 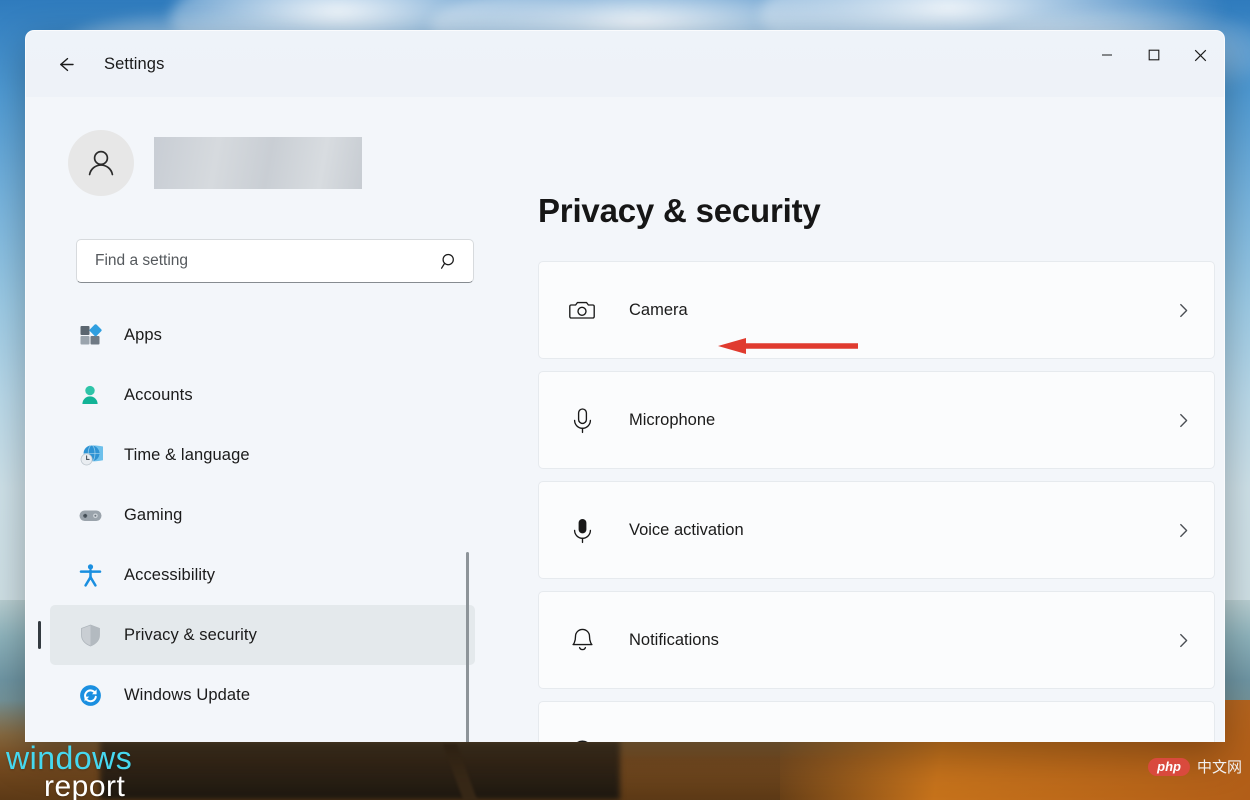 I want to click on camera-icon, so click(x=582, y=310).